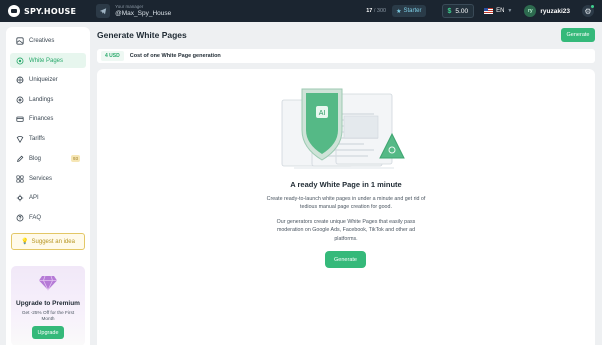 Image resolution: width=602 pixels, height=345 pixels. I want to click on sidebar-item-blog: Blog 93, so click(48, 158).